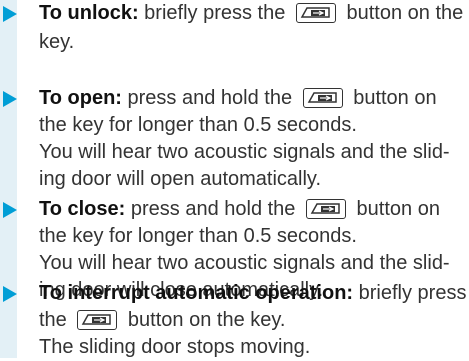 This screenshot has width=469, height=361. What do you see at coordinates (82, 209) in the screenshot?
I see `instruction-lead: To close:` at bounding box center [82, 209].